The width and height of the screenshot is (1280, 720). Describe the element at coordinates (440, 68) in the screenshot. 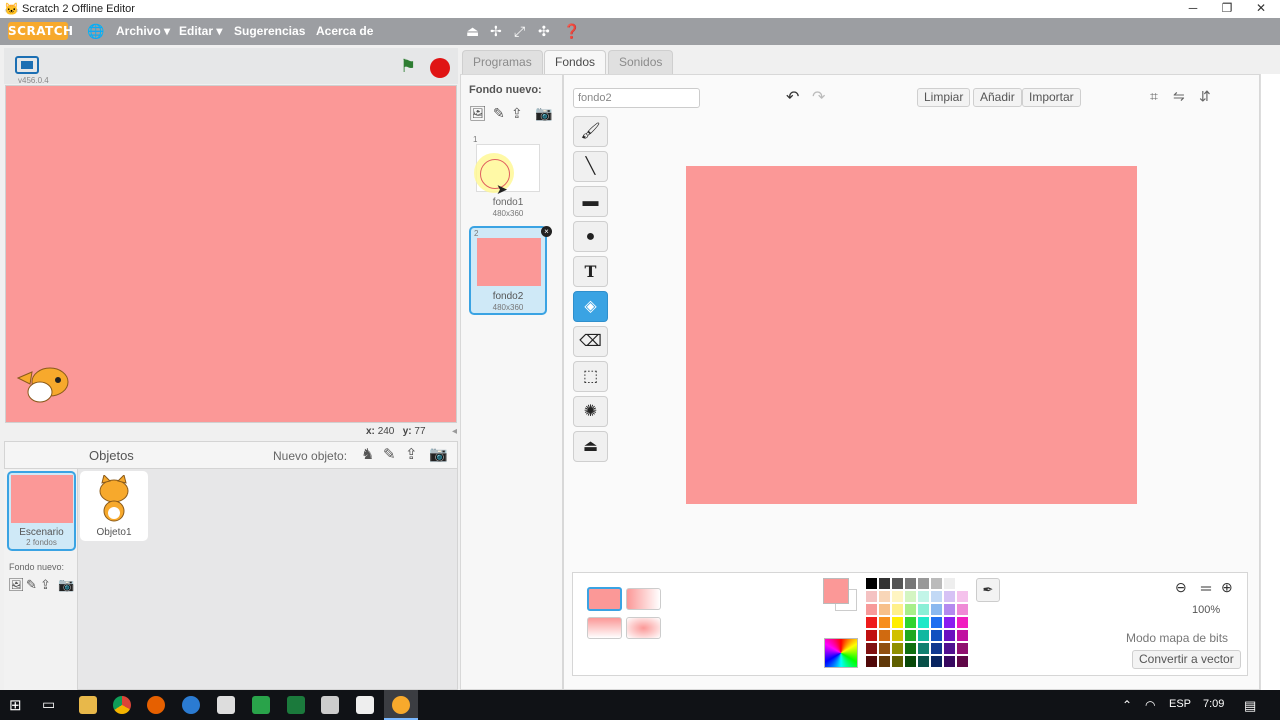

I see `stop-icon` at that location.